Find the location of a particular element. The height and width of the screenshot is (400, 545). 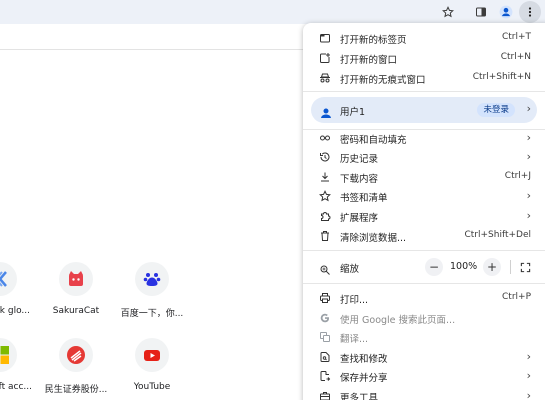

zoom-level: 100% is located at coordinates (464, 266).